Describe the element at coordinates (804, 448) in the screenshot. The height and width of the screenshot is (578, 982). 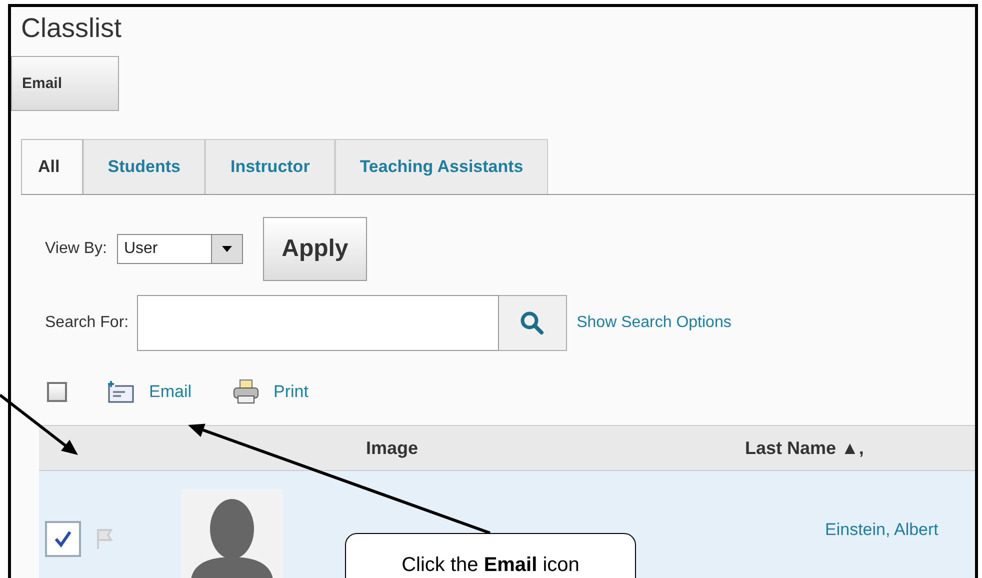
I see `column-header: Last Name ▲,` at that location.